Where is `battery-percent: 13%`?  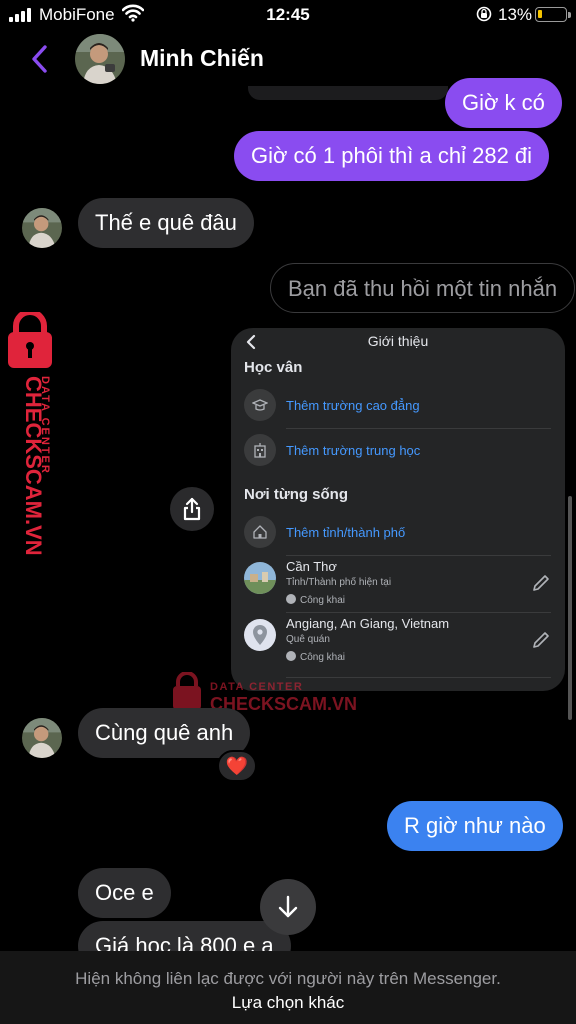 battery-percent: 13% is located at coordinates (515, 14).